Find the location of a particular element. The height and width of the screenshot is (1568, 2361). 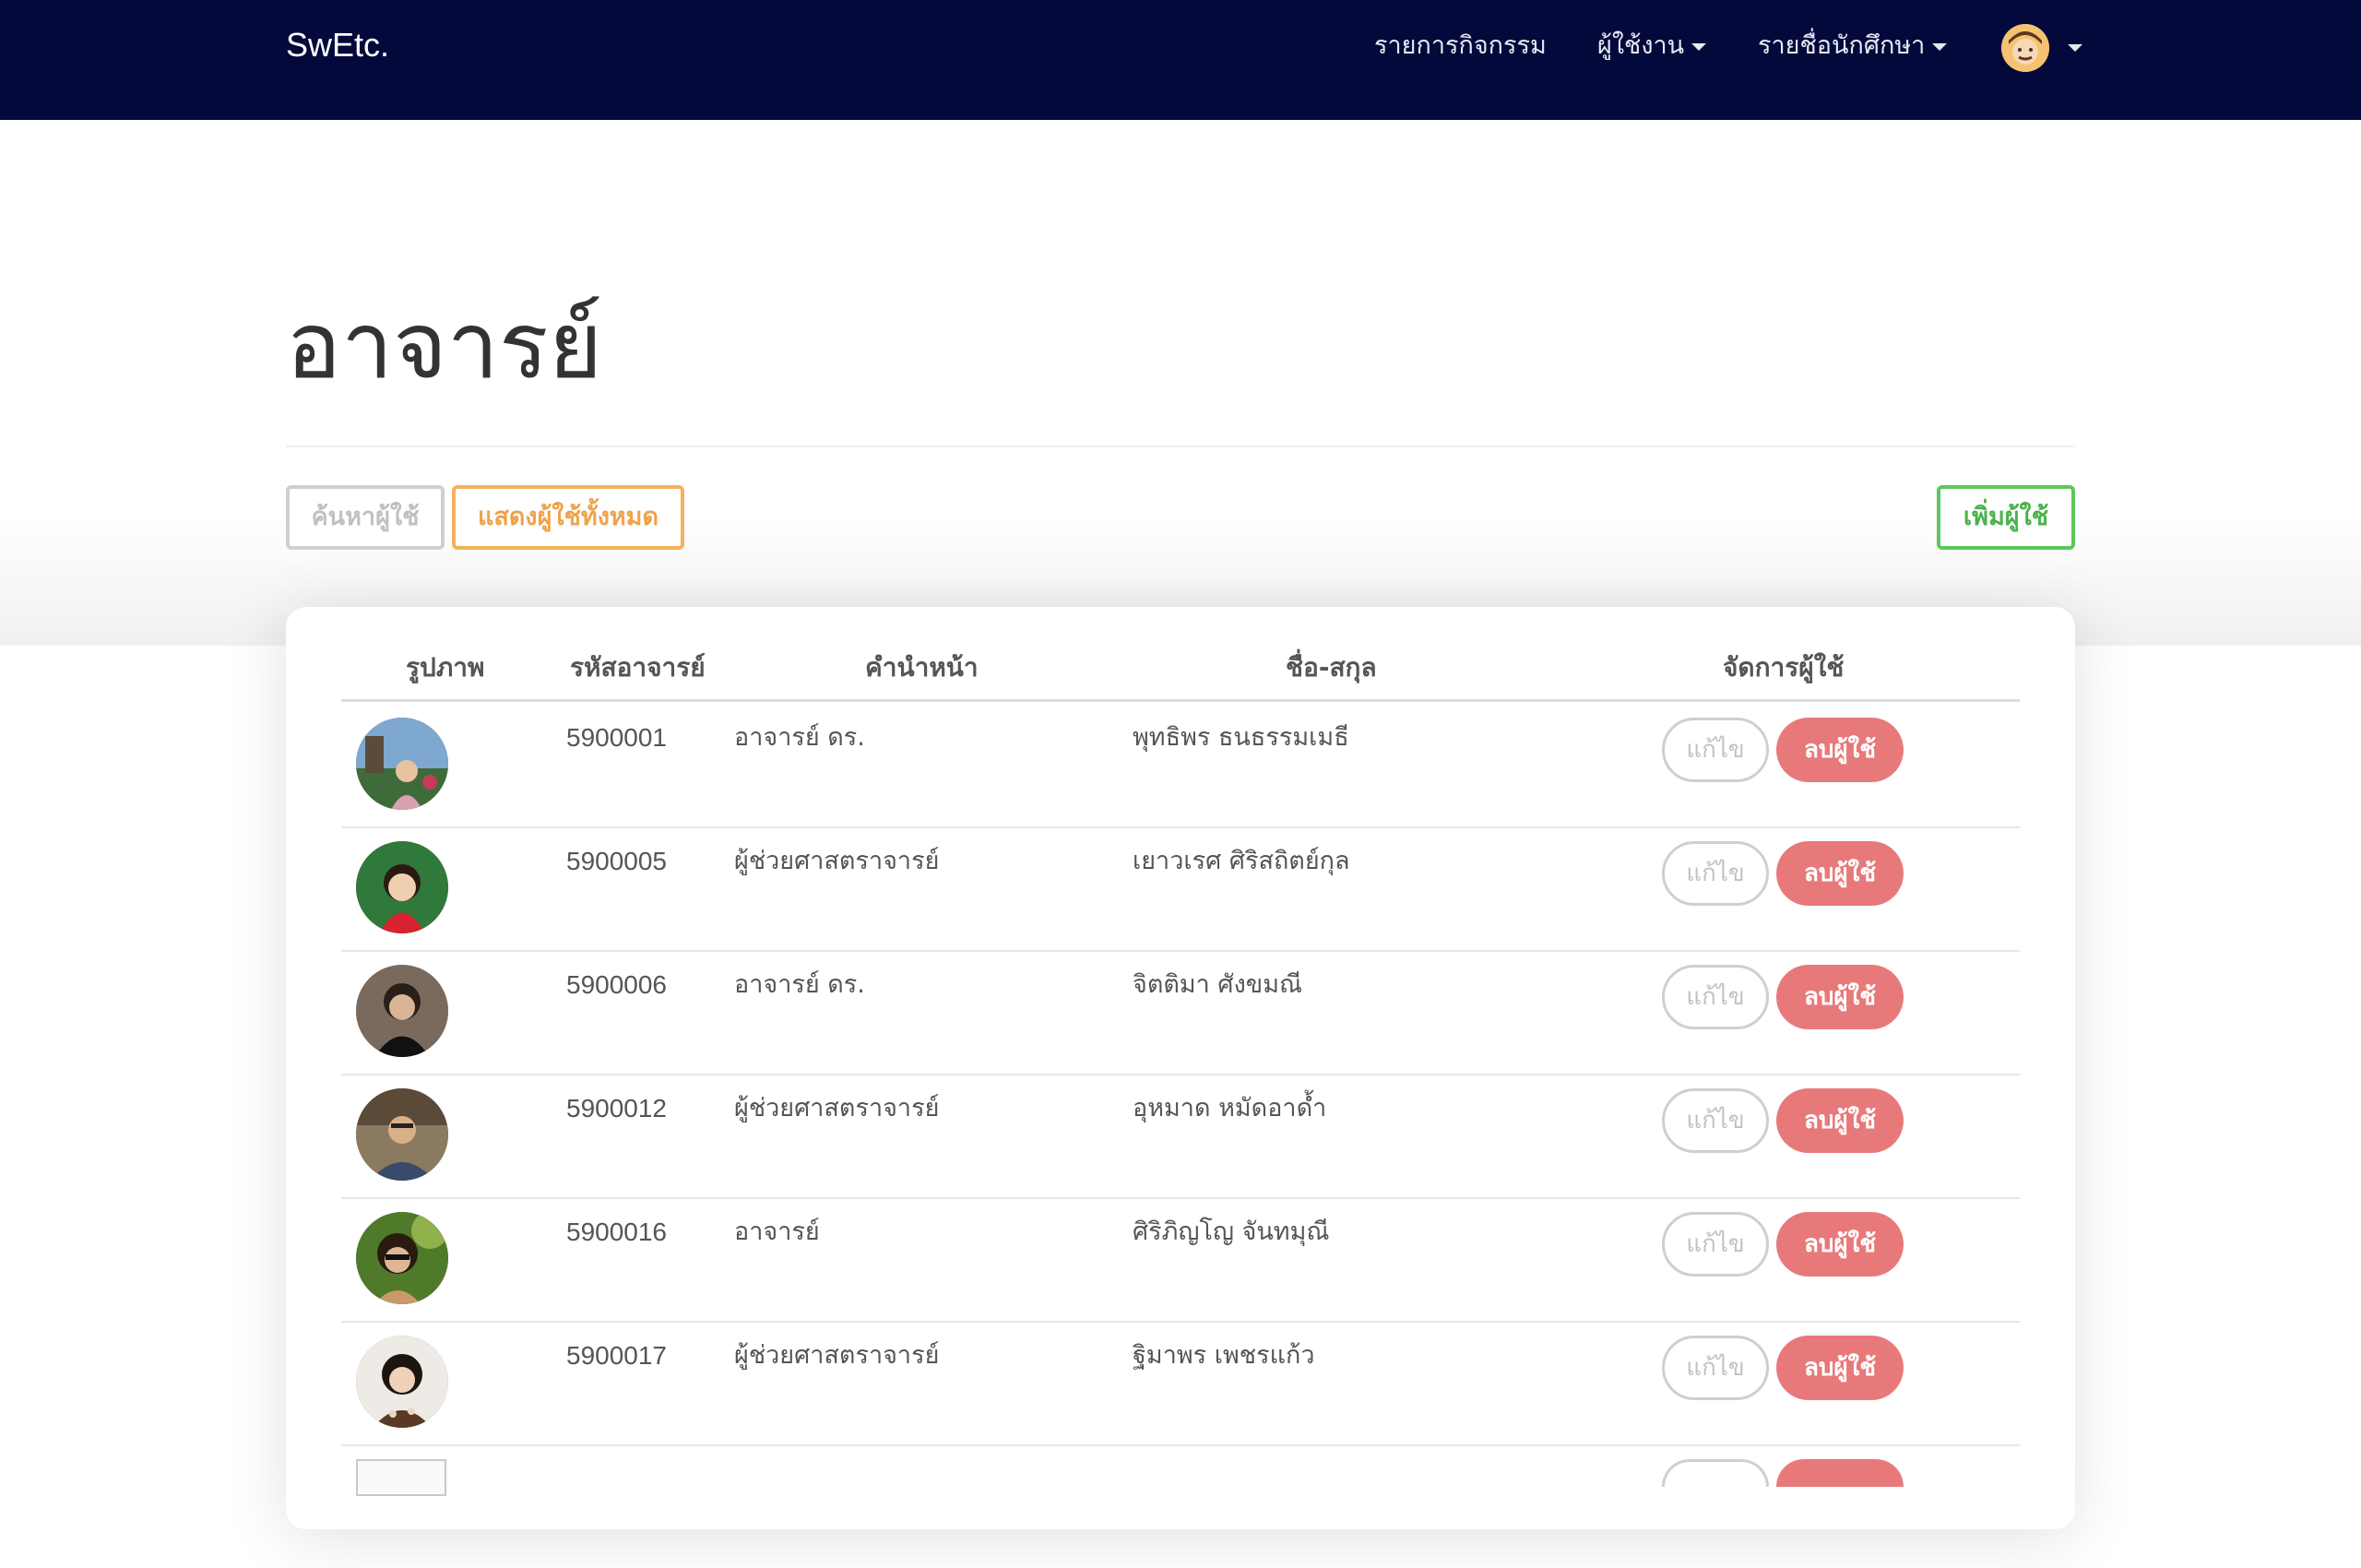

fullname: ฐิมาพร เพชรแก้ว is located at coordinates (1224, 1355).